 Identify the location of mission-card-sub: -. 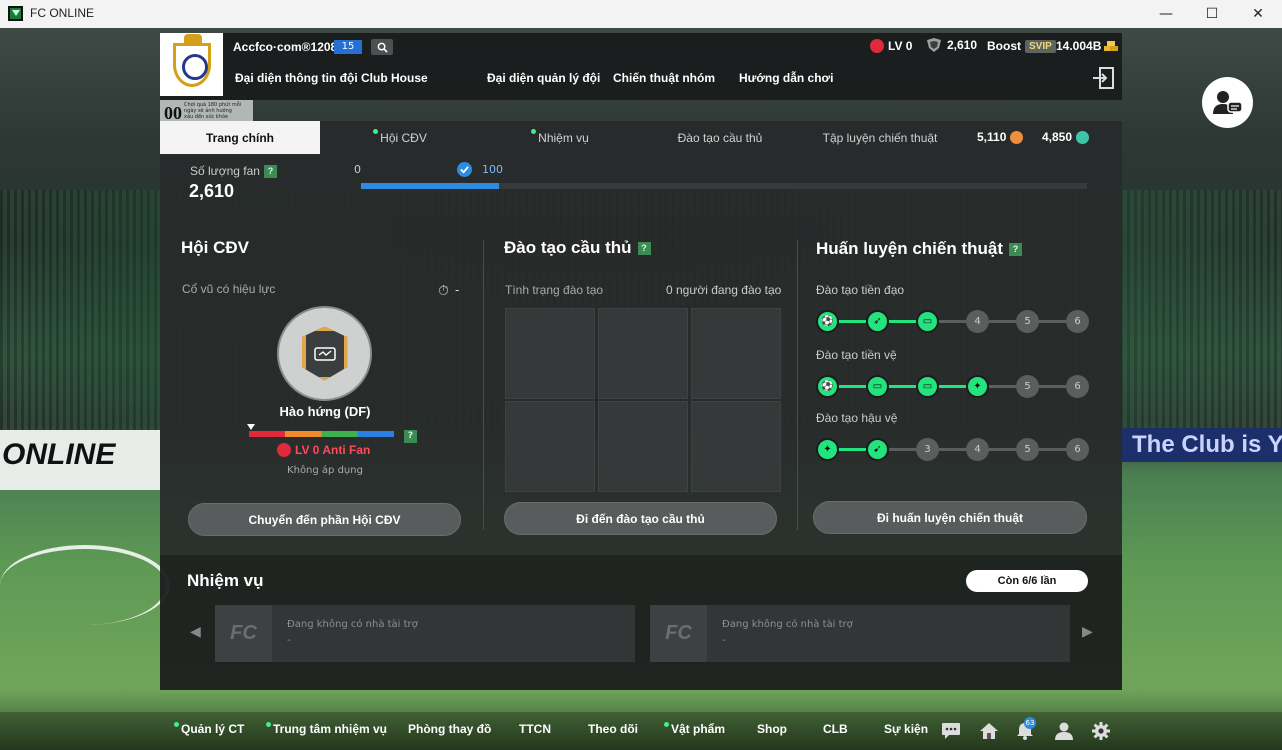
(289, 640).